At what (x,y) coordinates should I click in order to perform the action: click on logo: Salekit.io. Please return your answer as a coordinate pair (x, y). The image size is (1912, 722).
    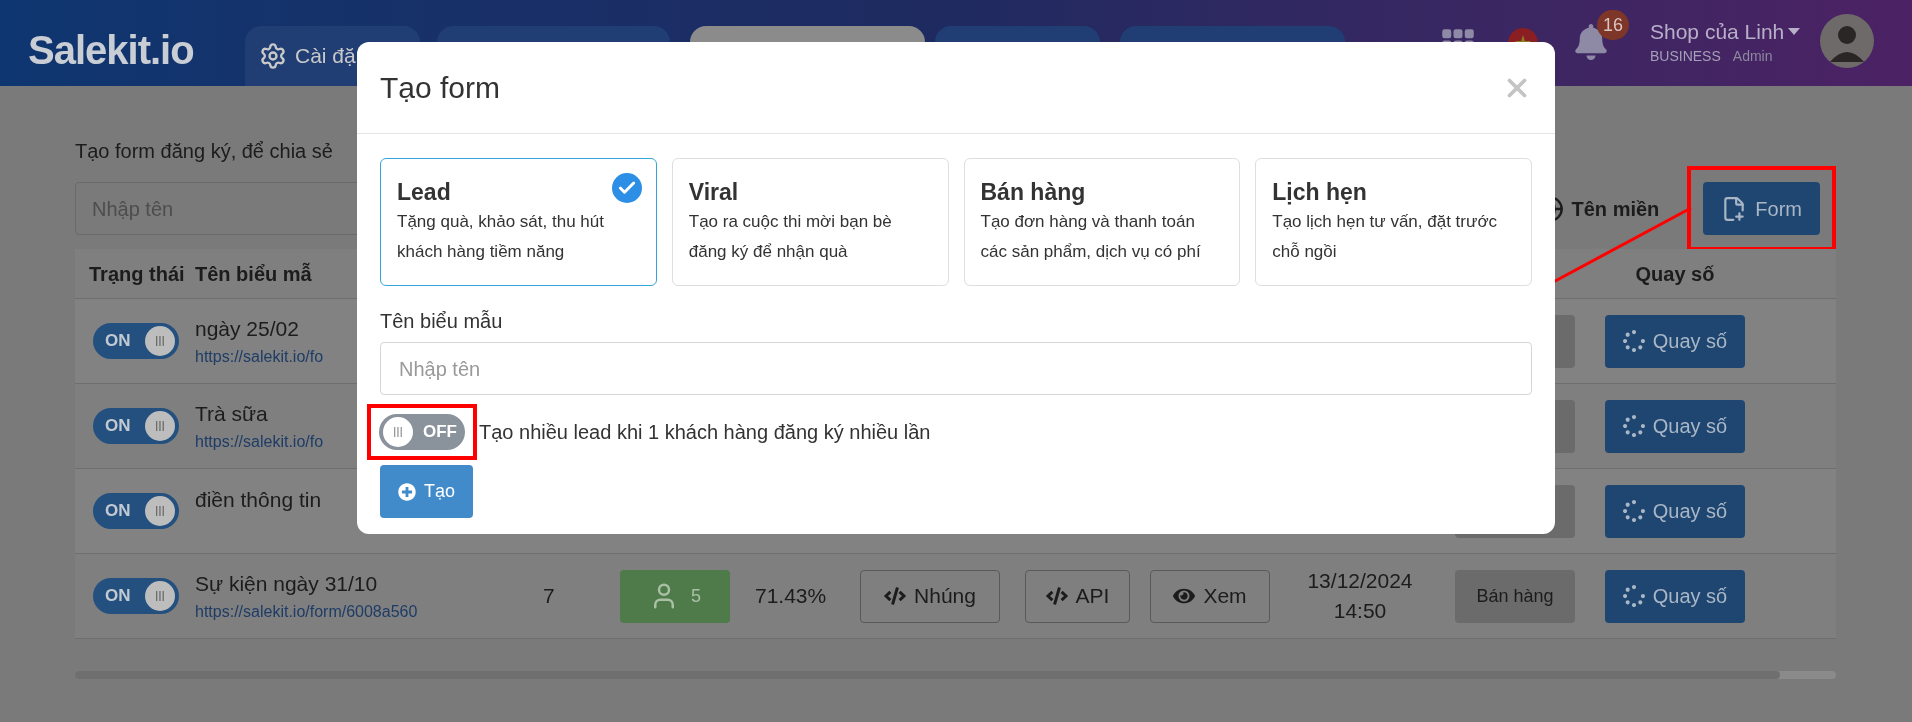
    Looking at the image, I should click on (111, 50).